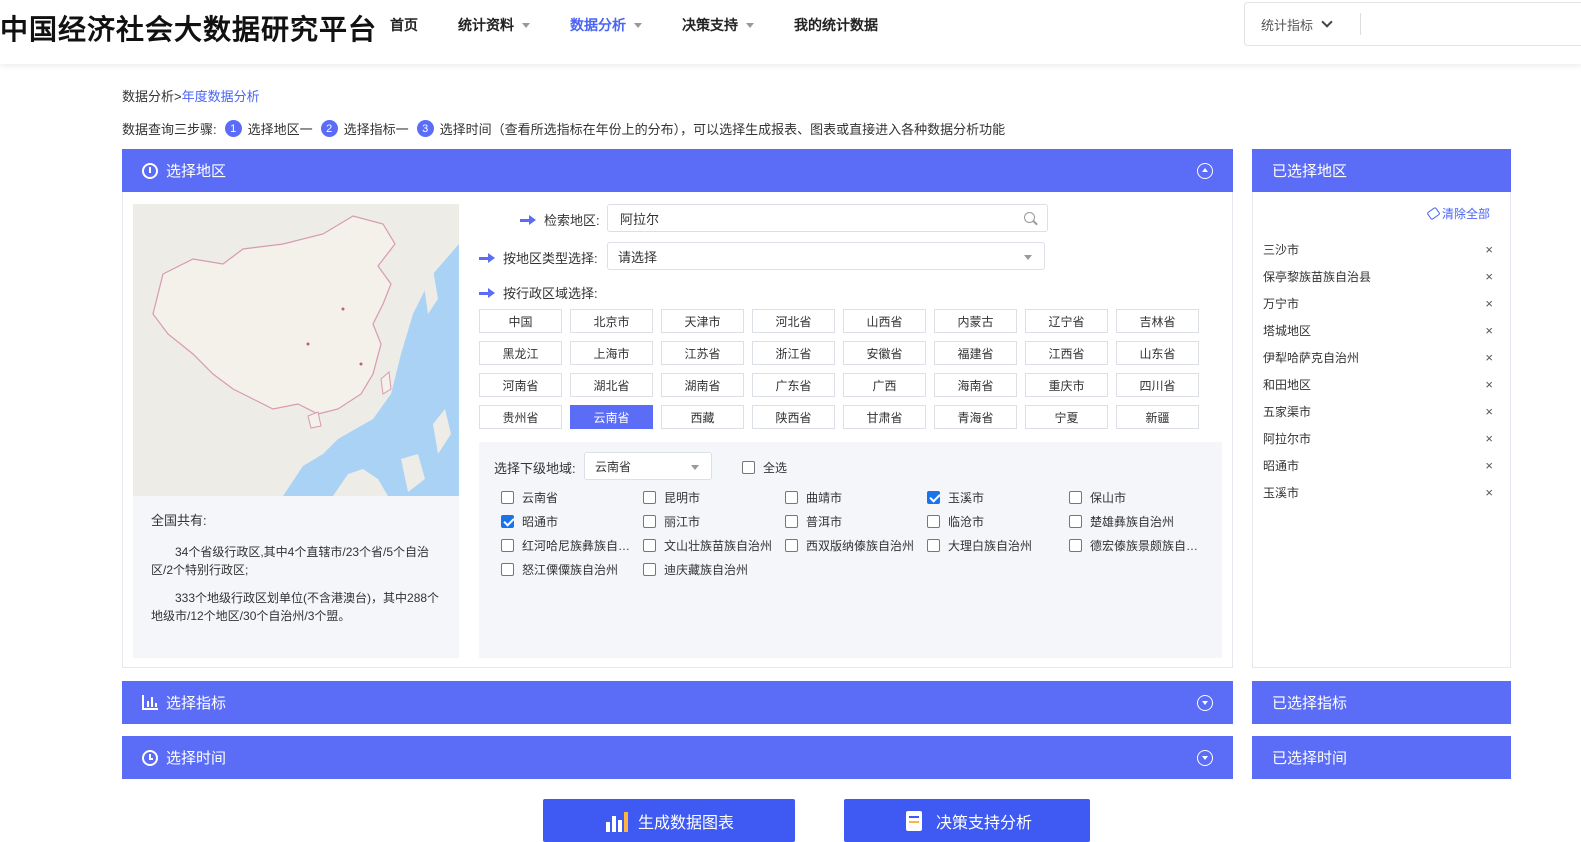 The width and height of the screenshot is (1581, 842). I want to click on province-button: 新疆, so click(1157, 417).